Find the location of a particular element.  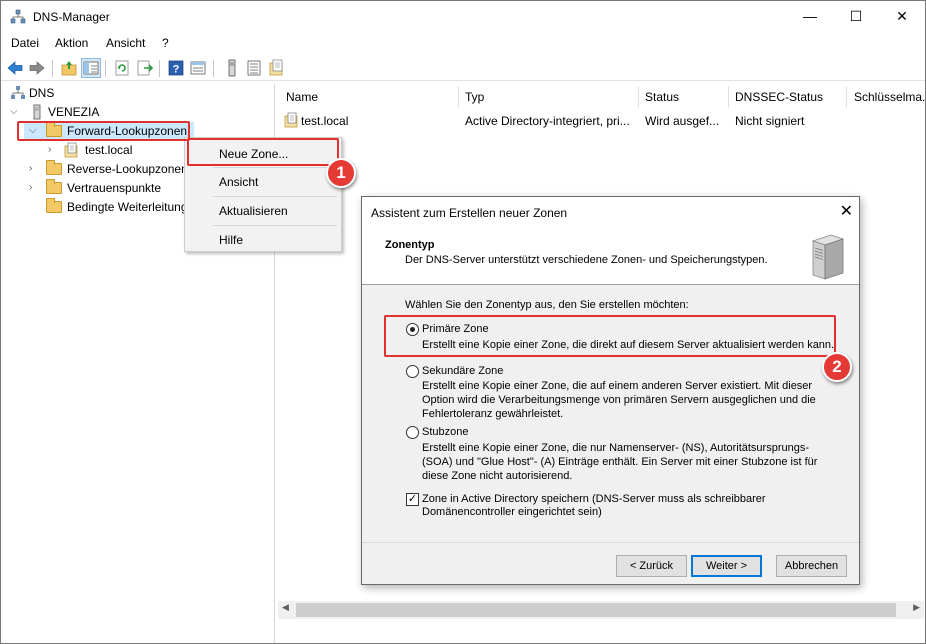

back-button: < Zurück is located at coordinates (651, 566).